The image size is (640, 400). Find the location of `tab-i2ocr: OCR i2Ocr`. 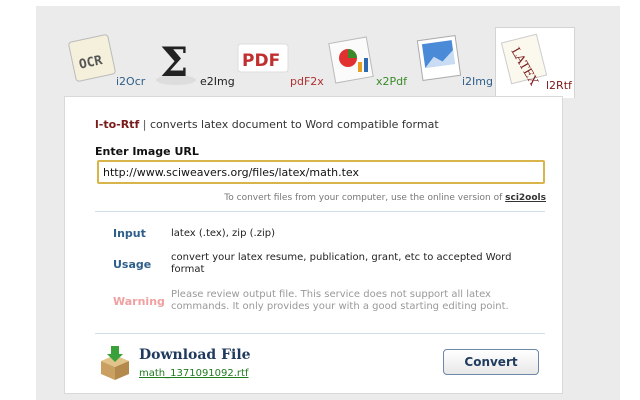

tab-i2ocr: OCR i2Ocr is located at coordinates (107, 61).